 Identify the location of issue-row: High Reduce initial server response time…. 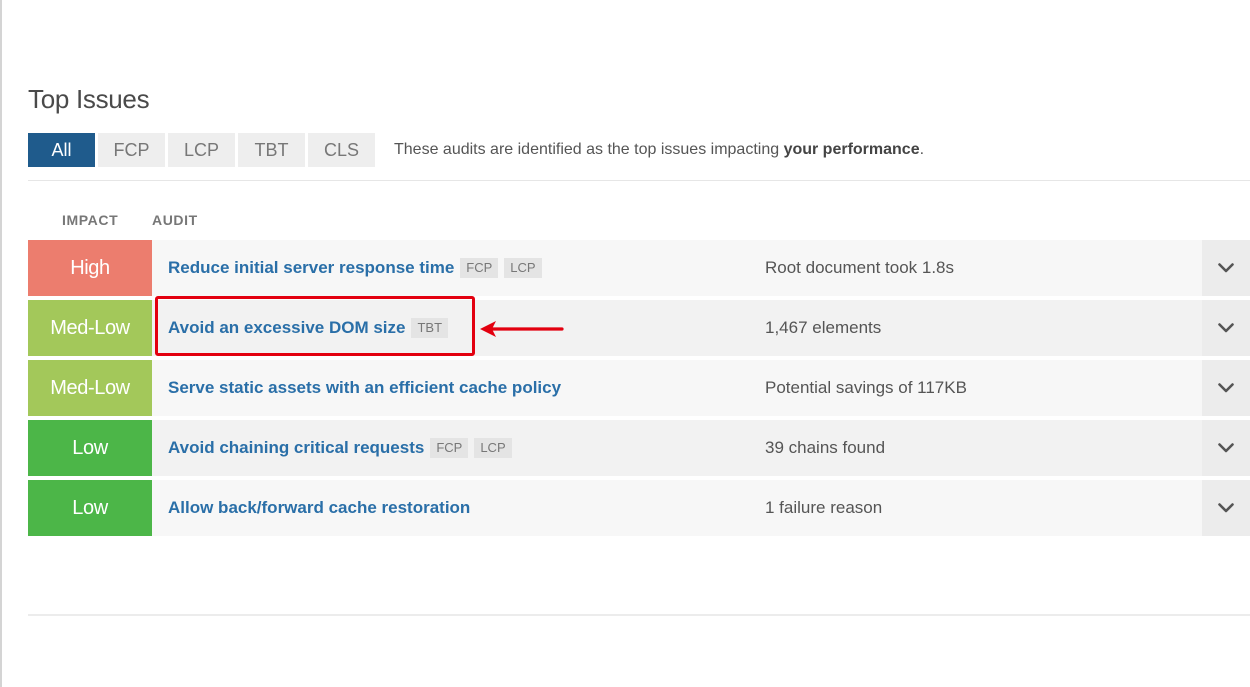
(639, 268).